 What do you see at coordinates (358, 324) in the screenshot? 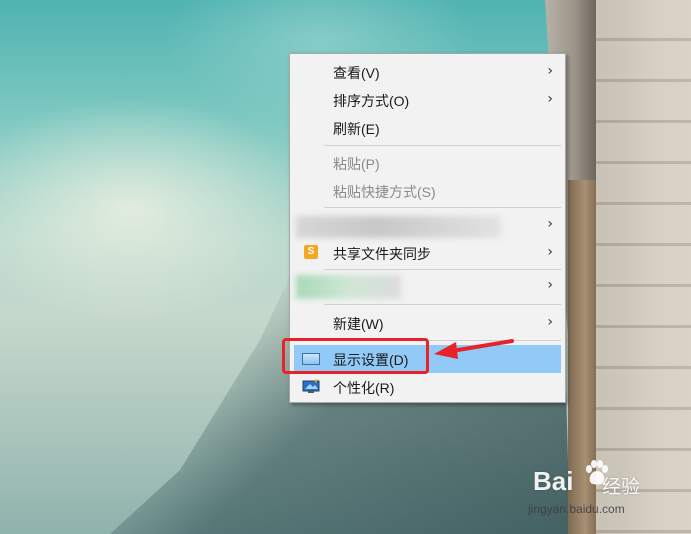
I see `menu-item-label: 新建(W)` at bounding box center [358, 324].